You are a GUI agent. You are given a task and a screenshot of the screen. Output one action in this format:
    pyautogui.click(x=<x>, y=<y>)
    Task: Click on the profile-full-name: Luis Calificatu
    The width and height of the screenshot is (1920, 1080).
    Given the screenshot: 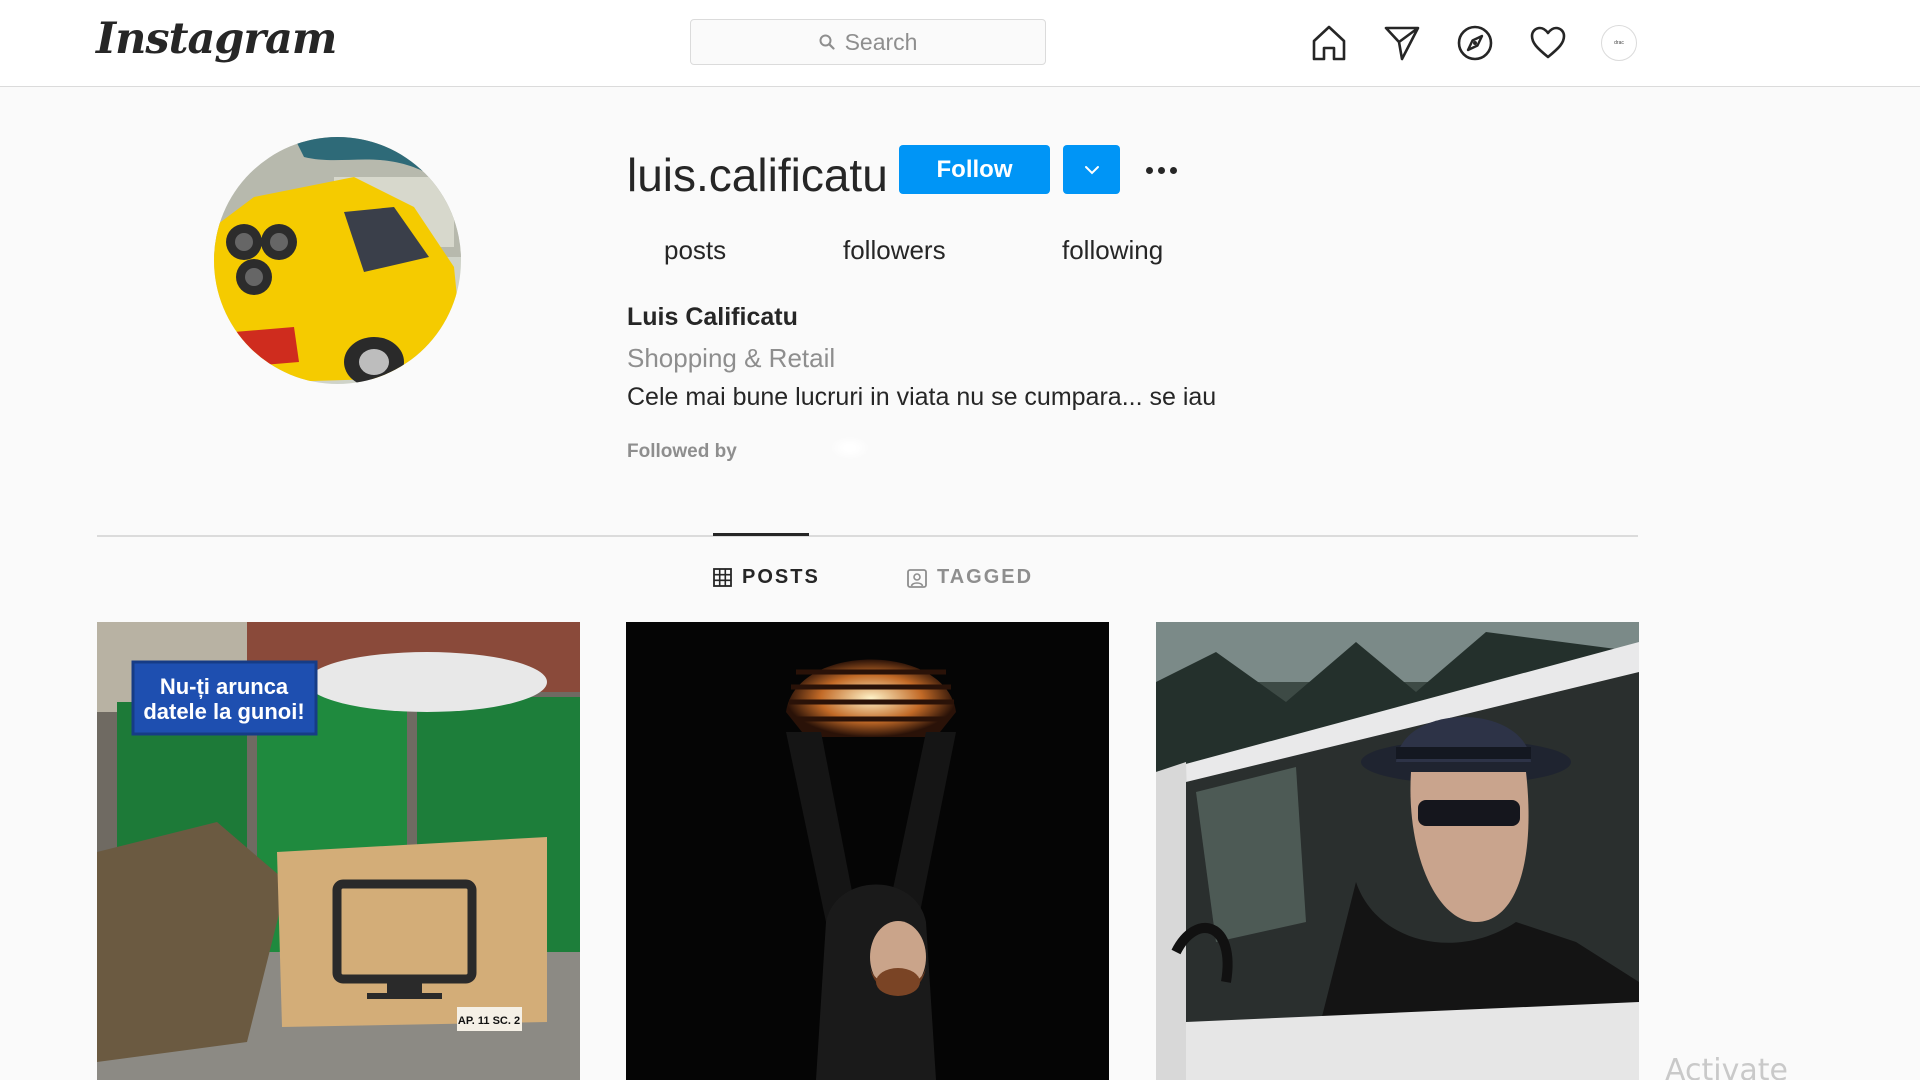 What is the action you would take?
    pyautogui.click(x=712, y=317)
    